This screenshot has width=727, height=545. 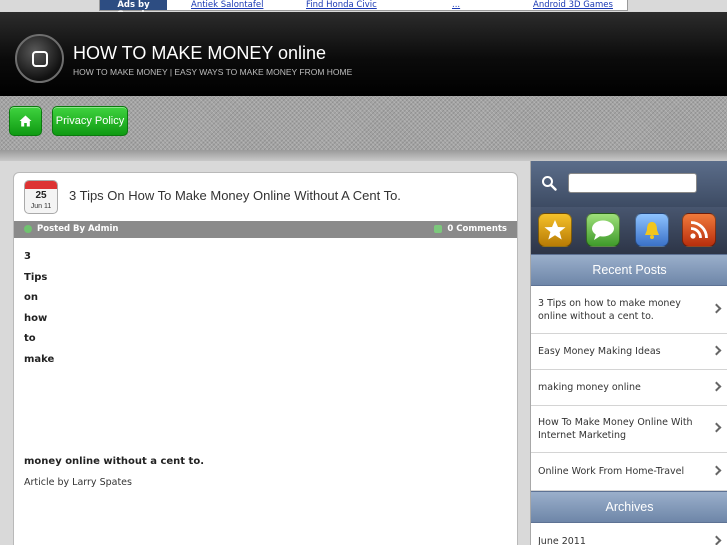 I want to click on home-icon, so click(x=25, y=121).